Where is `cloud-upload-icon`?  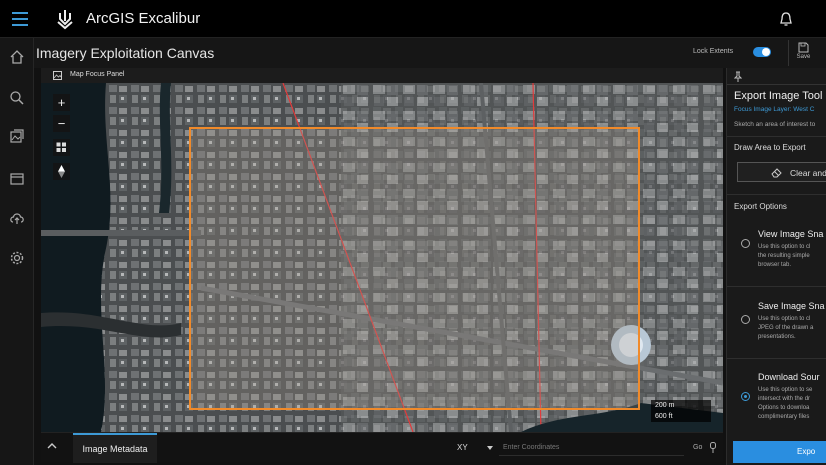
cloud-upload-icon is located at coordinates (17, 218).